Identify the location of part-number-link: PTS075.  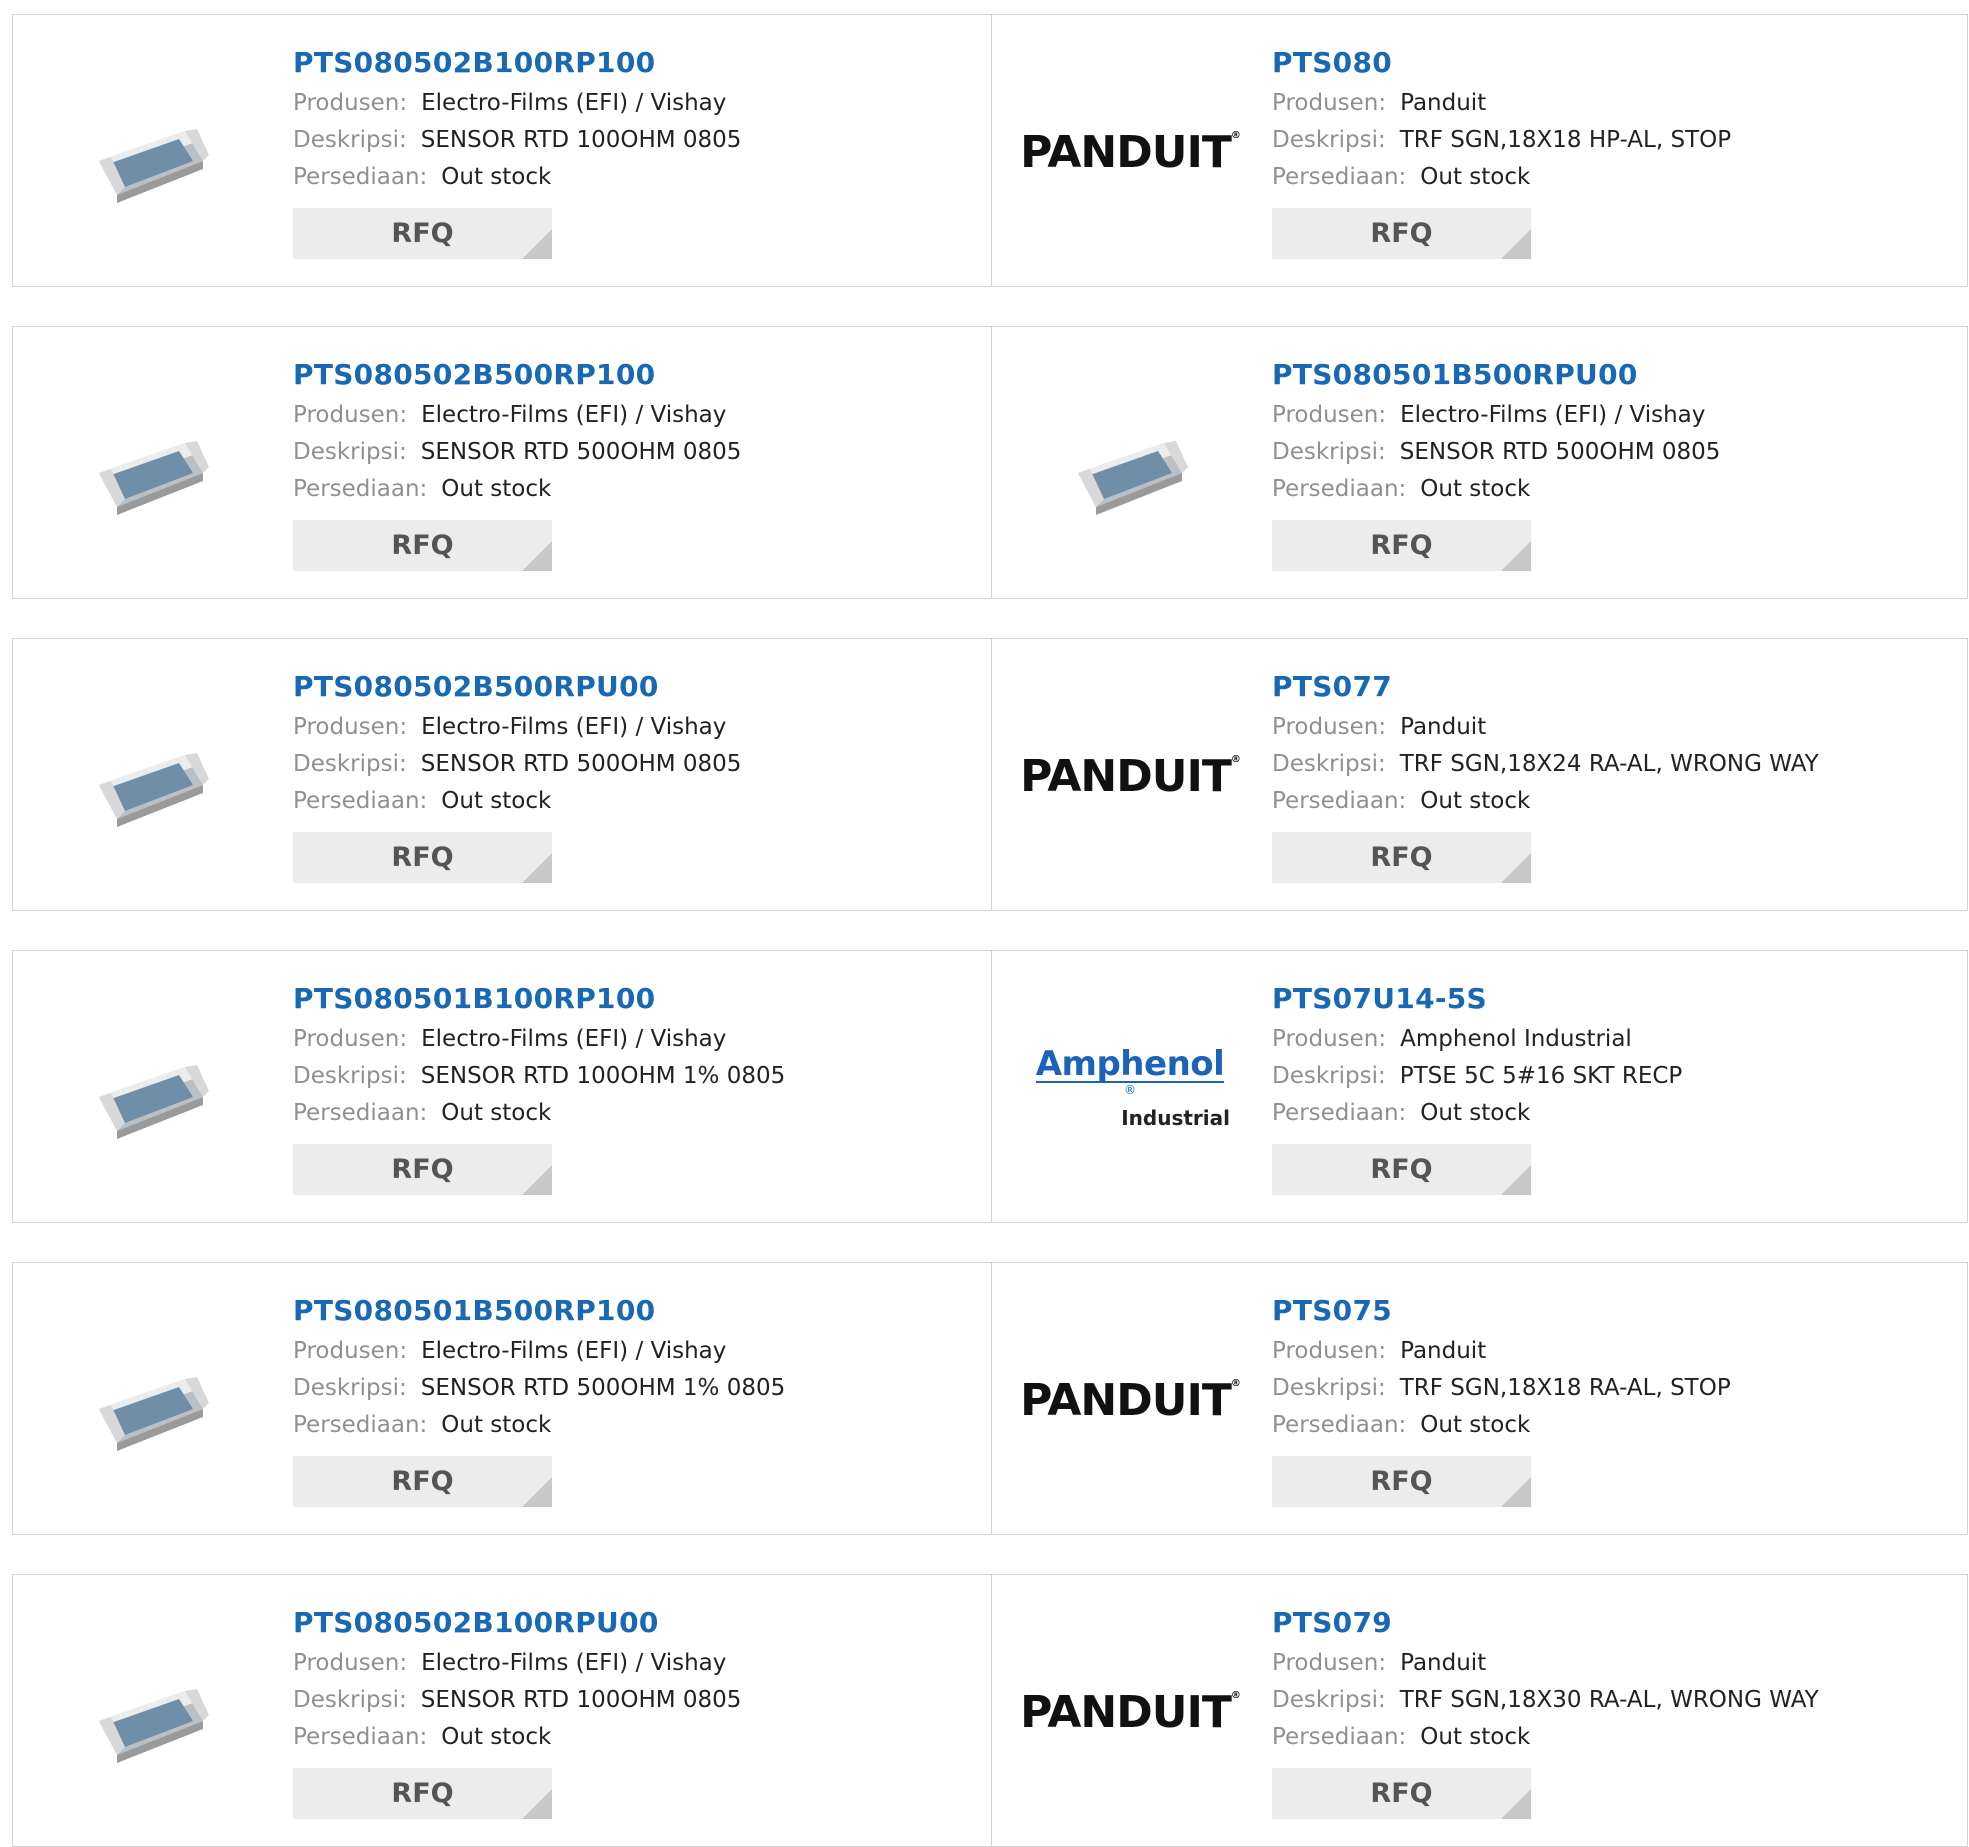
(1501, 1312).